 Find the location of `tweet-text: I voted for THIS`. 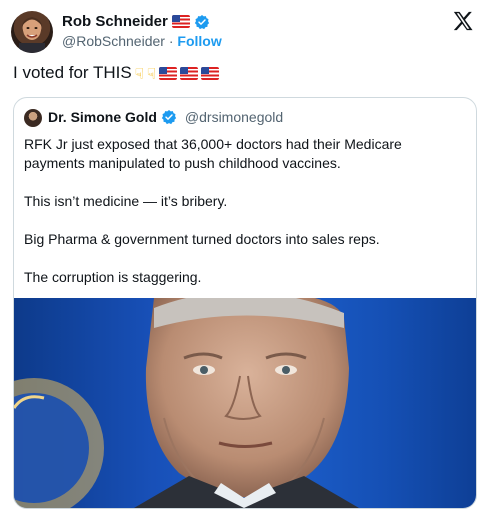

tweet-text: I voted for THIS is located at coordinates (72, 72).